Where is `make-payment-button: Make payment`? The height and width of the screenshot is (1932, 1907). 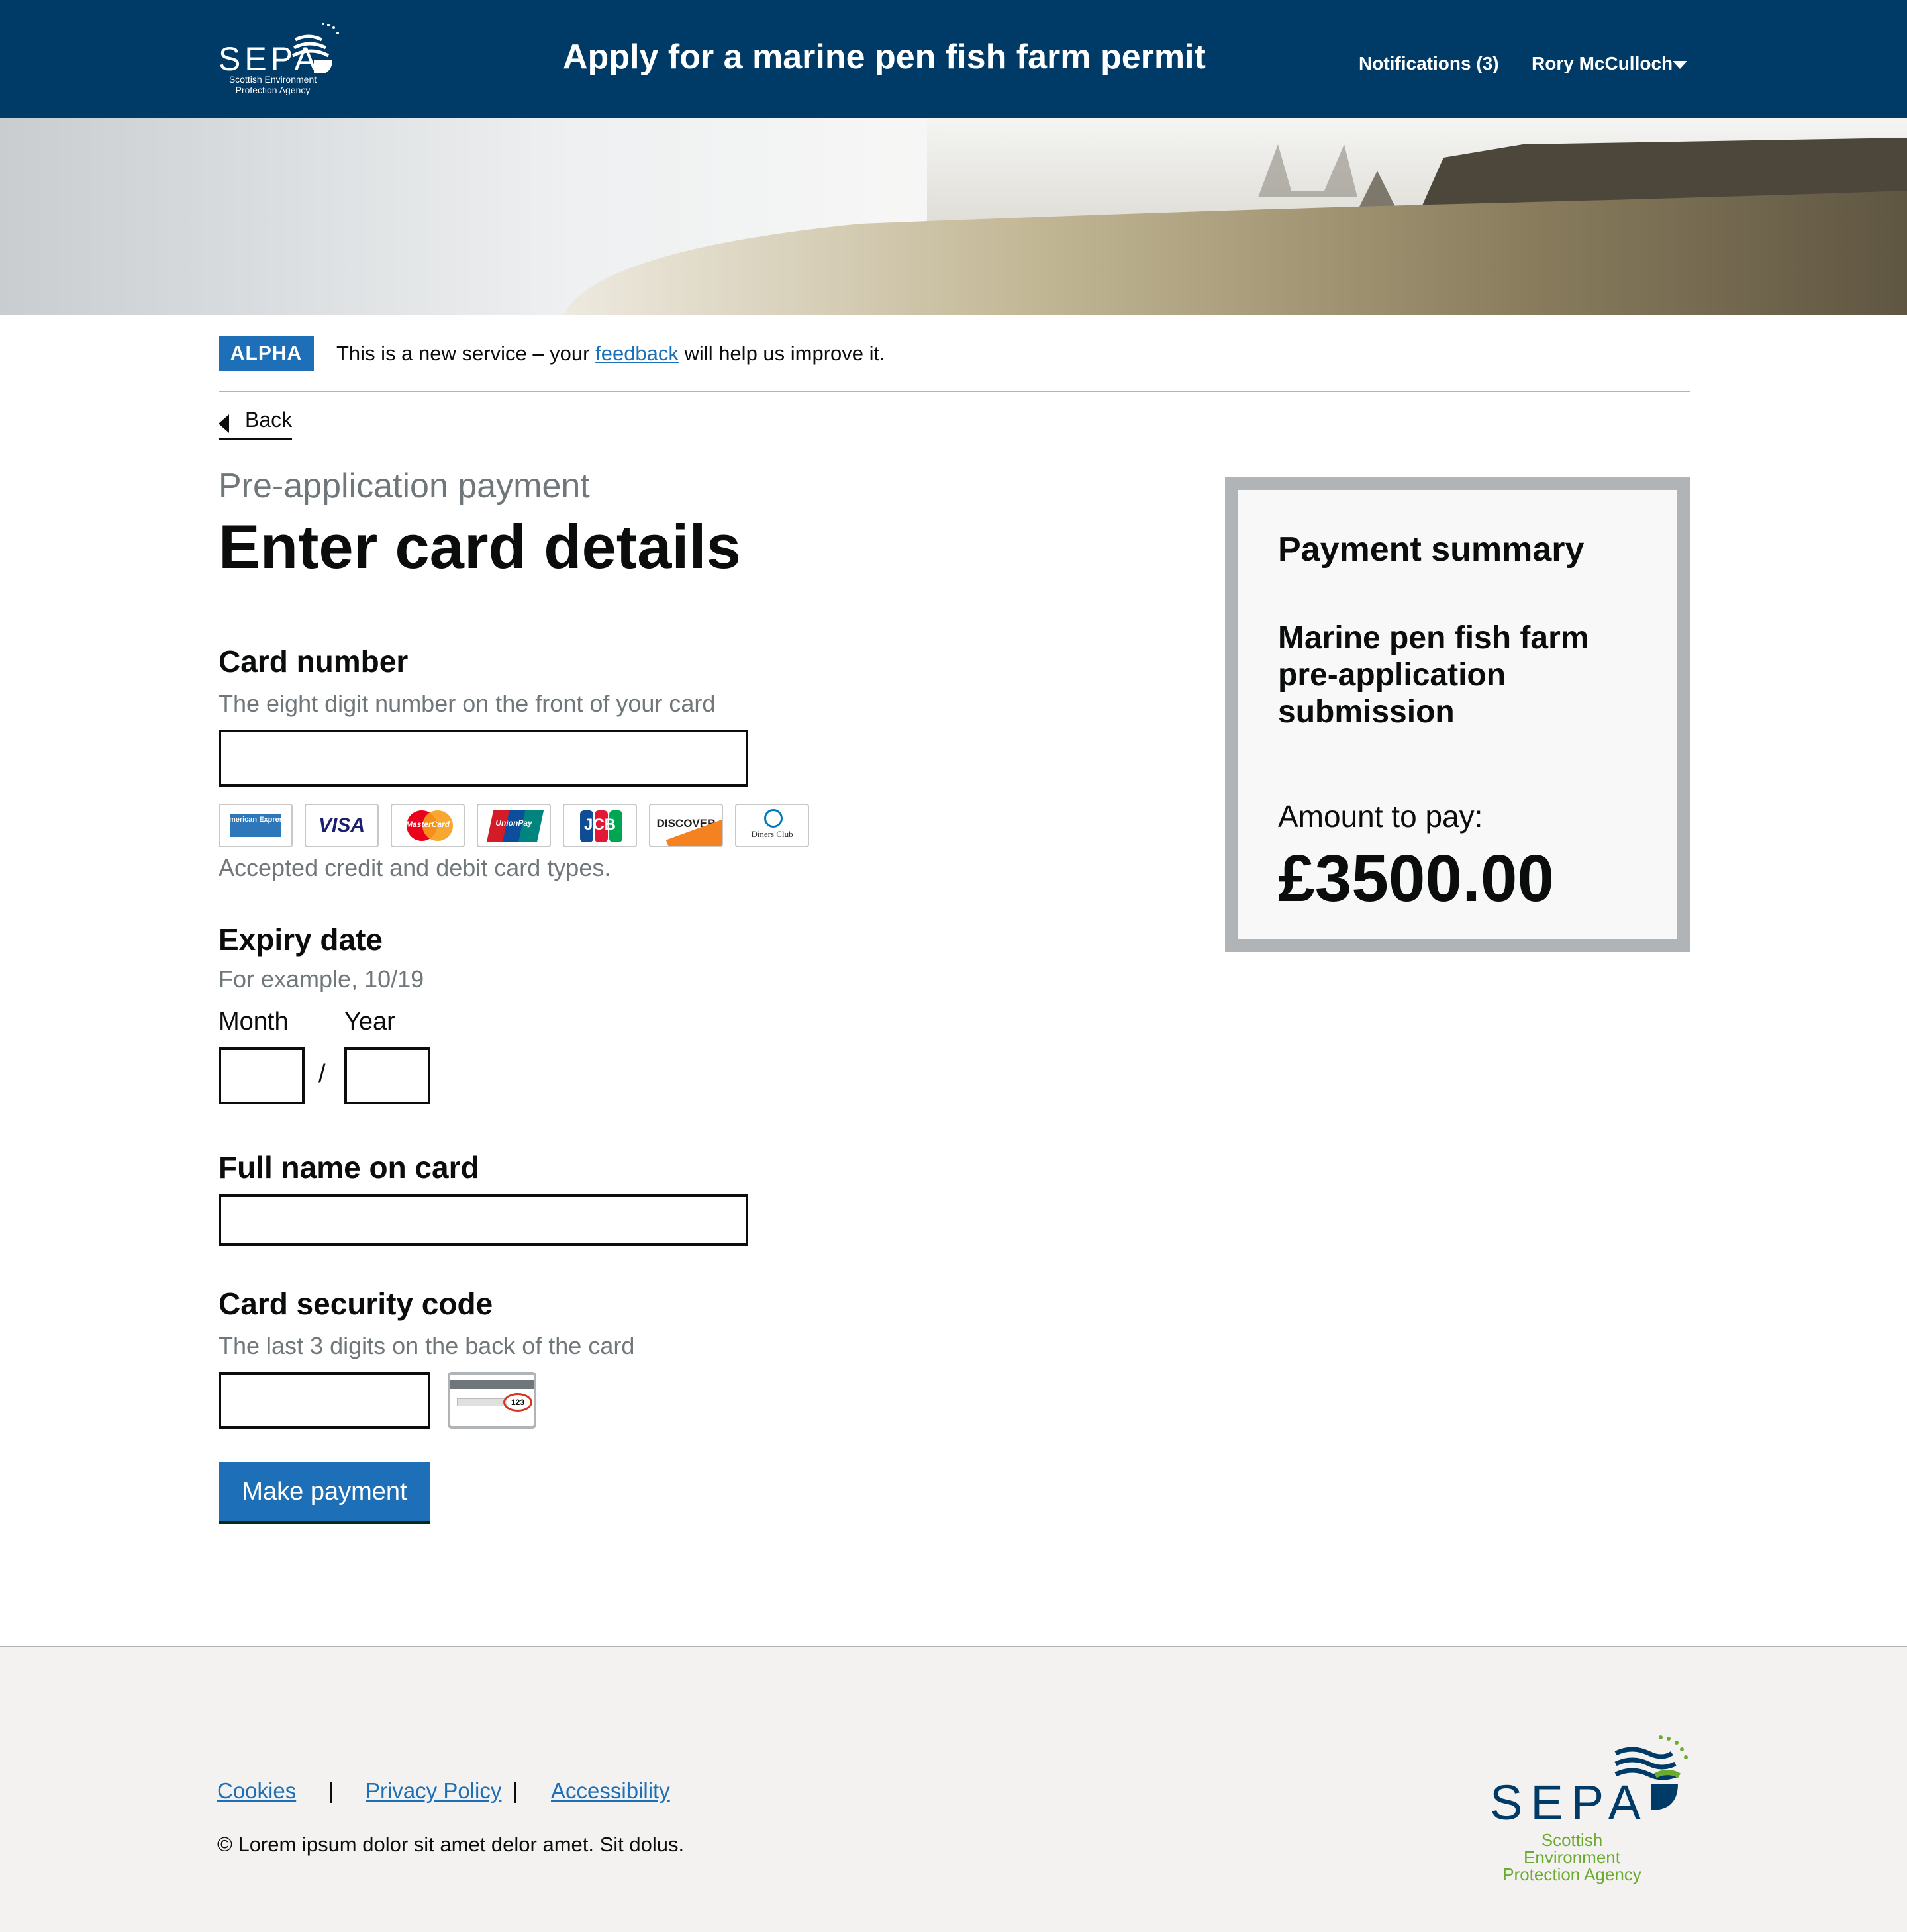 make-payment-button: Make payment is located at coordinates (324, 1491).